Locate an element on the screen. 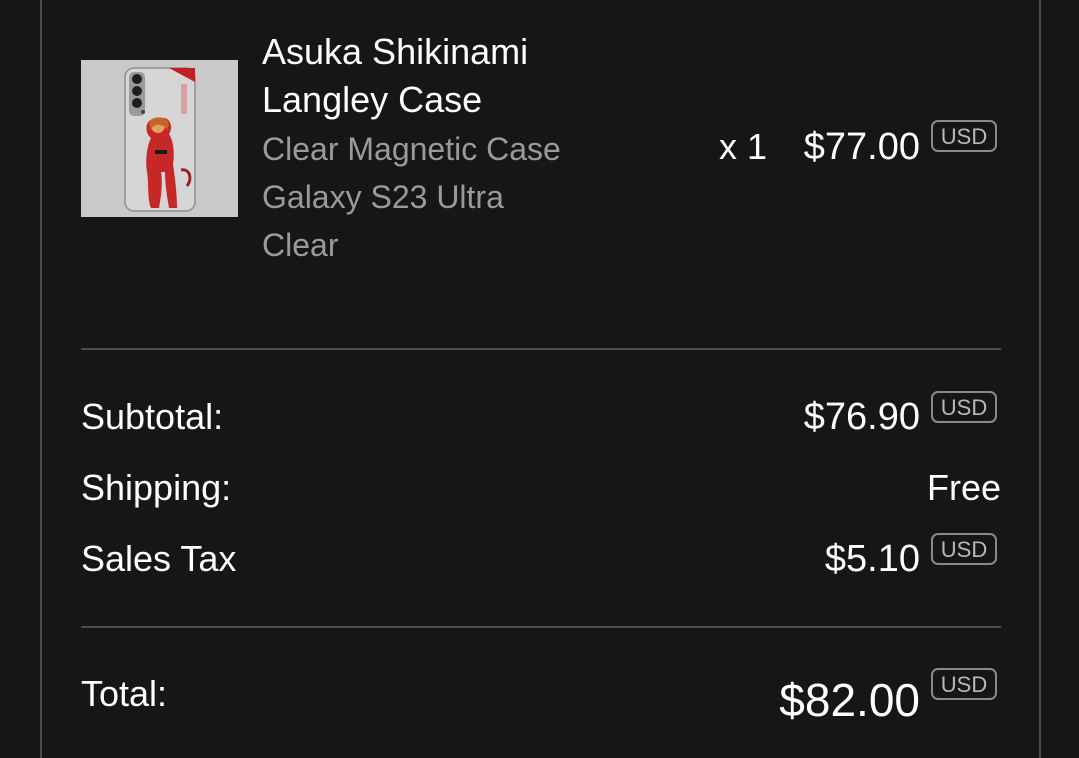 The image size is (1079, 758). product-thumbnail is located at coordinates (159, 138).